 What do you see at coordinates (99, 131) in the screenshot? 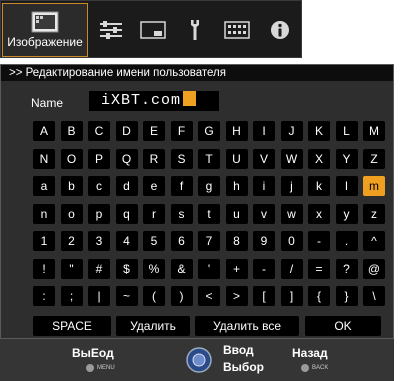
I see `key-0-2: C` at bounding box center [99, 131].